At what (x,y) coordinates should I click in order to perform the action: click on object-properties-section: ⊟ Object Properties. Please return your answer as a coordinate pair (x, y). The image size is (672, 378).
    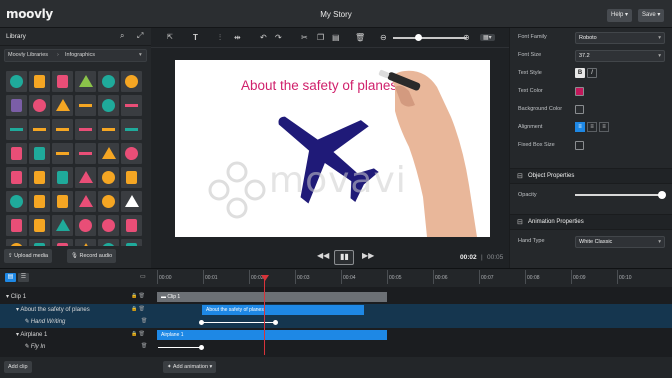
    Looking at the image, I should click on (591, 176).